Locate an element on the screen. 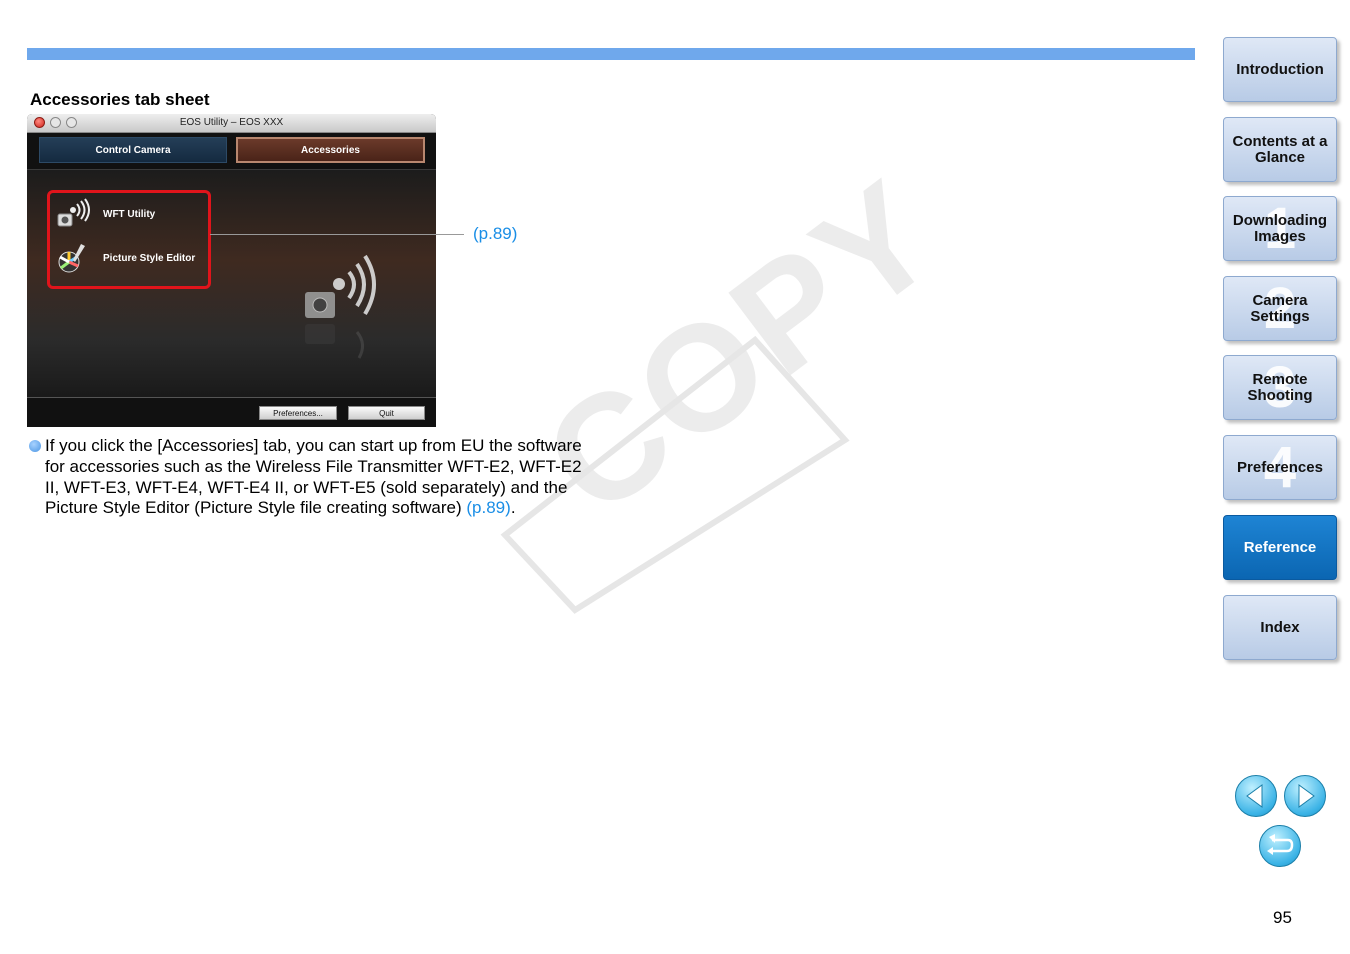 The width and height of the screenshot is (1350, 954). window-footer: Preferences... Quit is located at coordinates (231, 412).